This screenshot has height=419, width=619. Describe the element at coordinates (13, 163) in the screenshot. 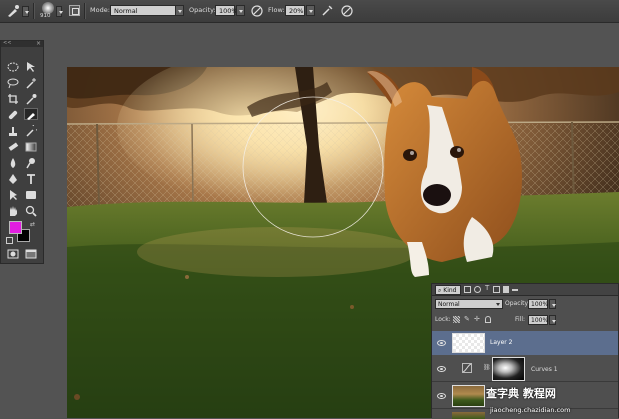

I see `blur-tool-icon` at that location.